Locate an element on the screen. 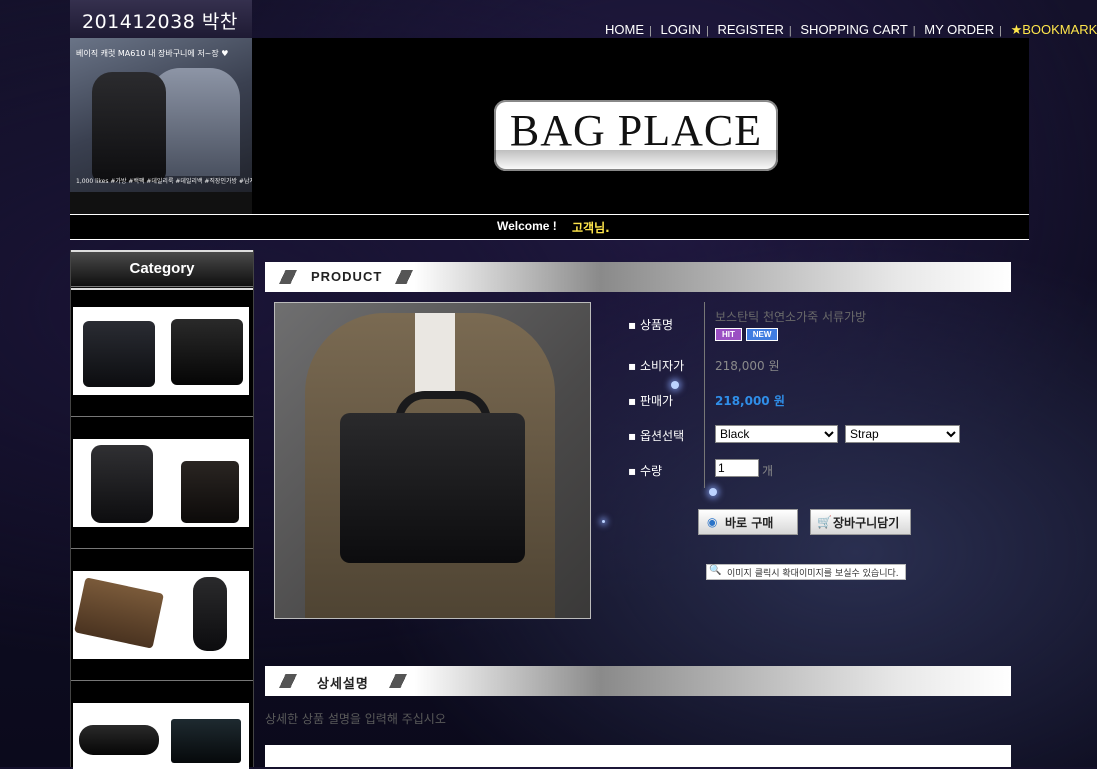 This screenshot has height=769, width=1097. logo-reflection is located at coordinates (636, 160).